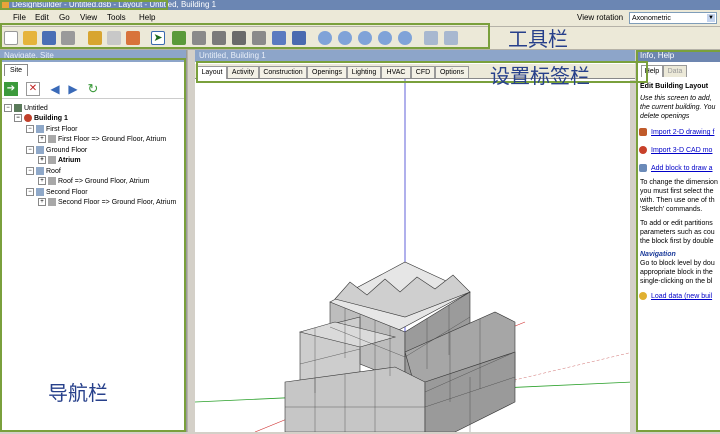 The image size is (720, 434). What do you see at coordinates (600, 17) in the screenshot?
I see `view-rotation-label: View rotation` at bounding box center [600, 17].